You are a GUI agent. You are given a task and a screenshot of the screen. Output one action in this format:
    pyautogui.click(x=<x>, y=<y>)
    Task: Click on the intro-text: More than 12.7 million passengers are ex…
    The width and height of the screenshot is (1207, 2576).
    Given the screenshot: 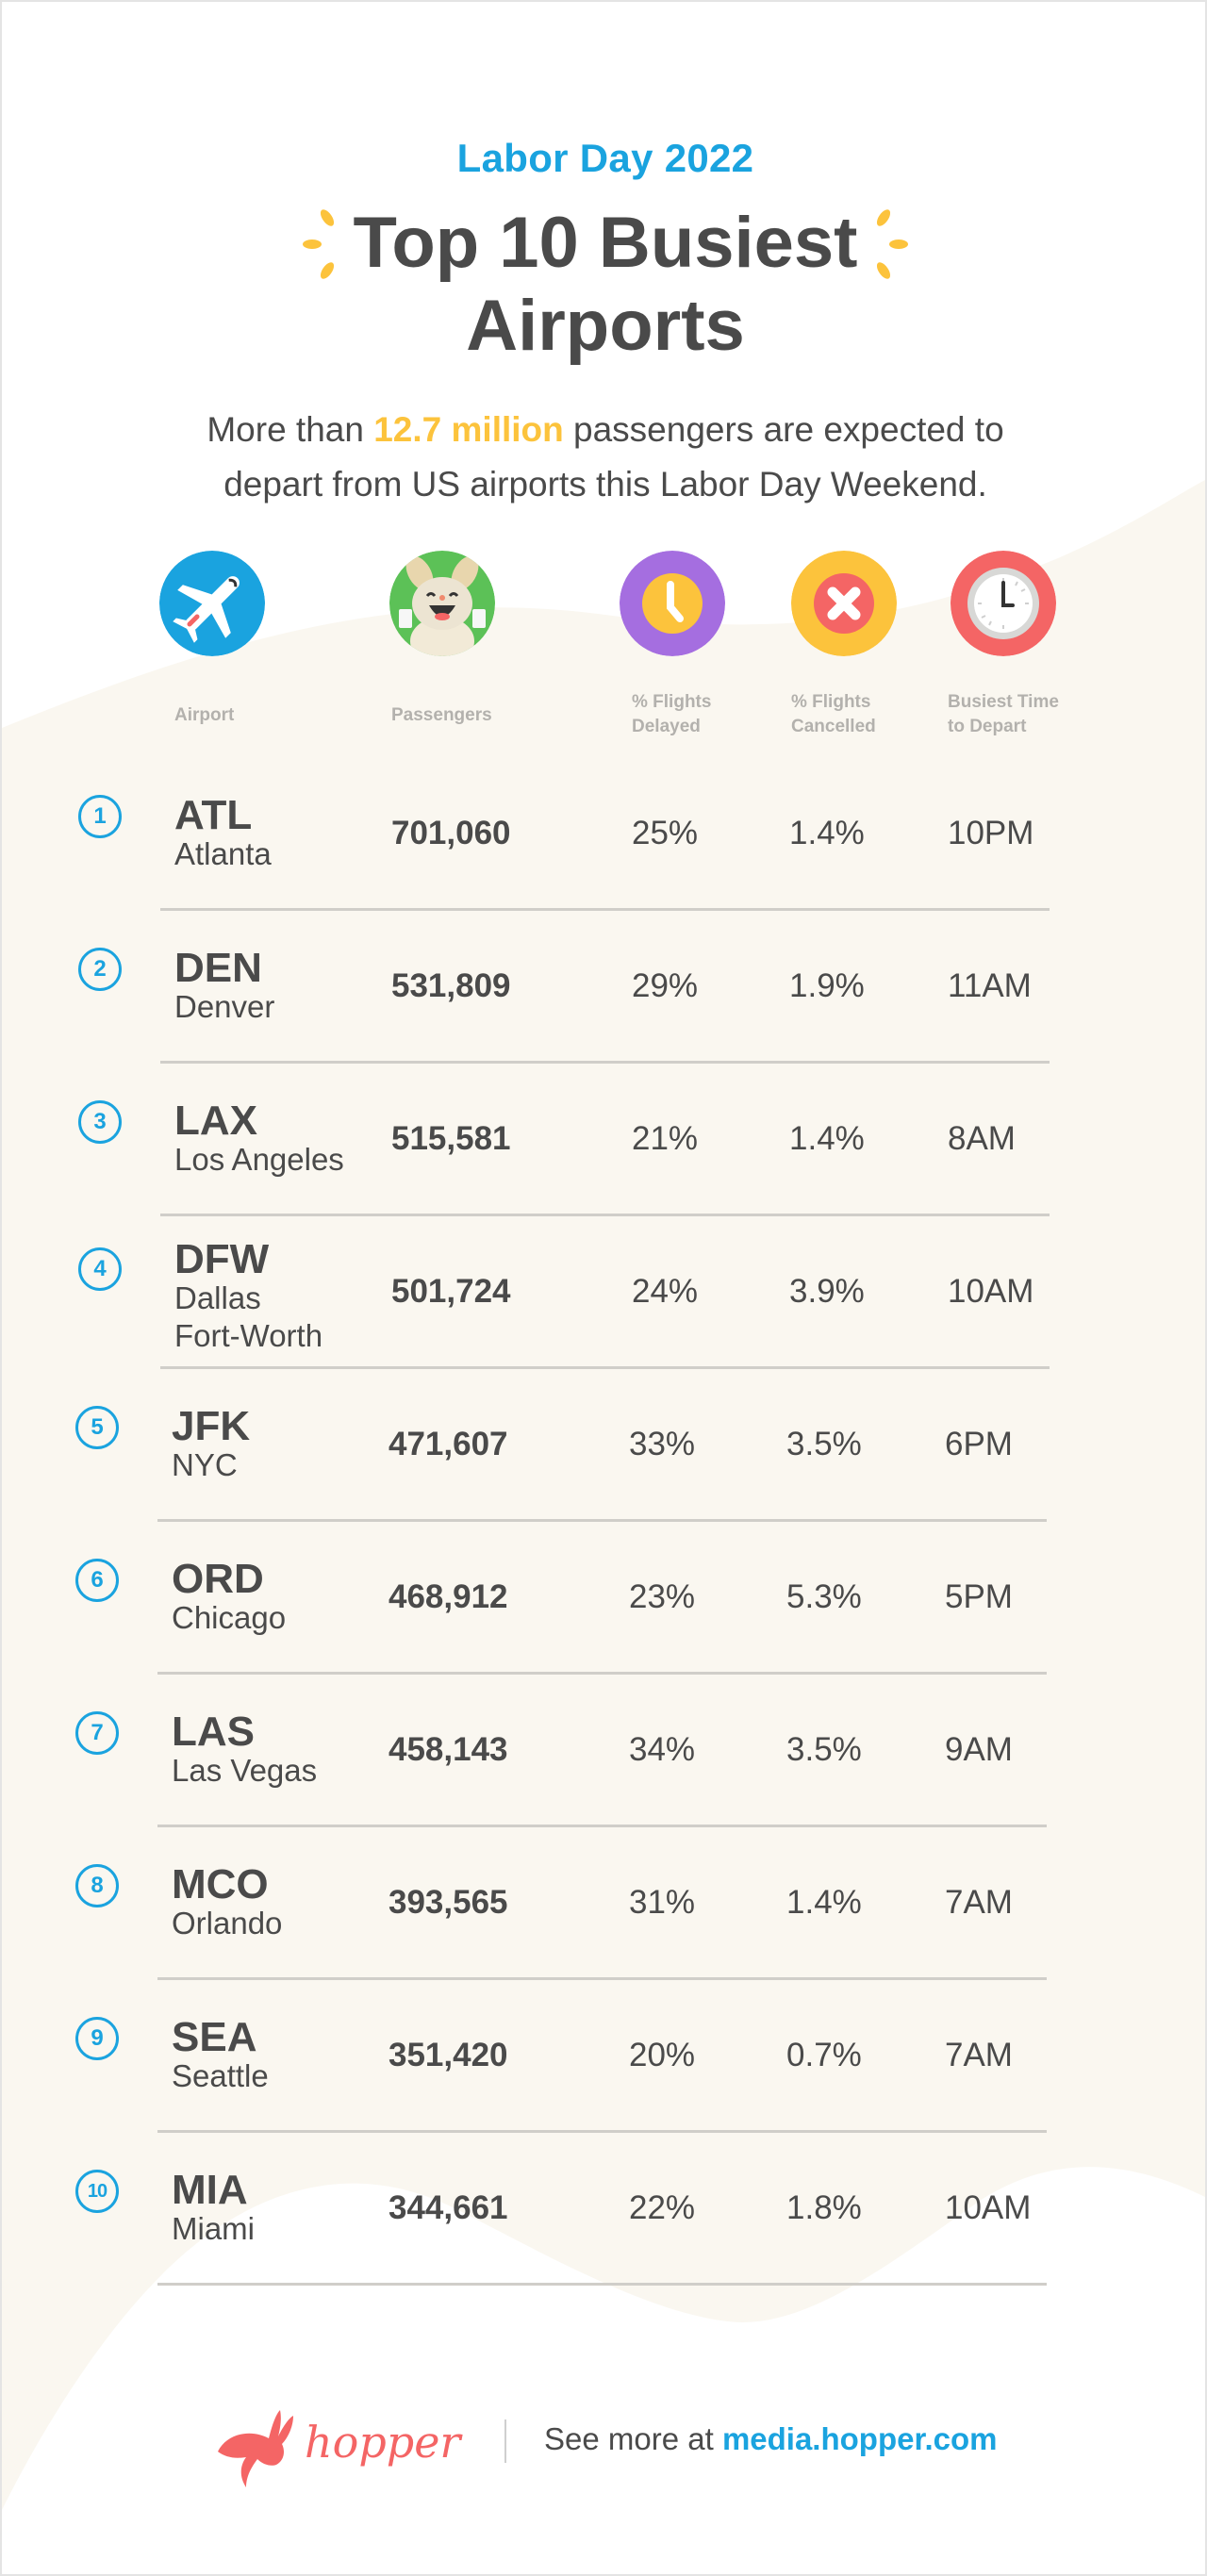 What is the action you would take?
    pyautogui.click(x=603, y=457)
    